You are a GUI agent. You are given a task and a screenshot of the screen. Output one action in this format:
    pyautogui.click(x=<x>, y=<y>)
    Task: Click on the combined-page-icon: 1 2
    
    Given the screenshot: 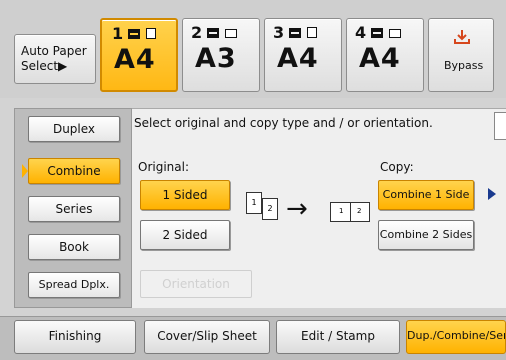 What is the action you would take?
    pyautogui.click(x=350, y=212)
    